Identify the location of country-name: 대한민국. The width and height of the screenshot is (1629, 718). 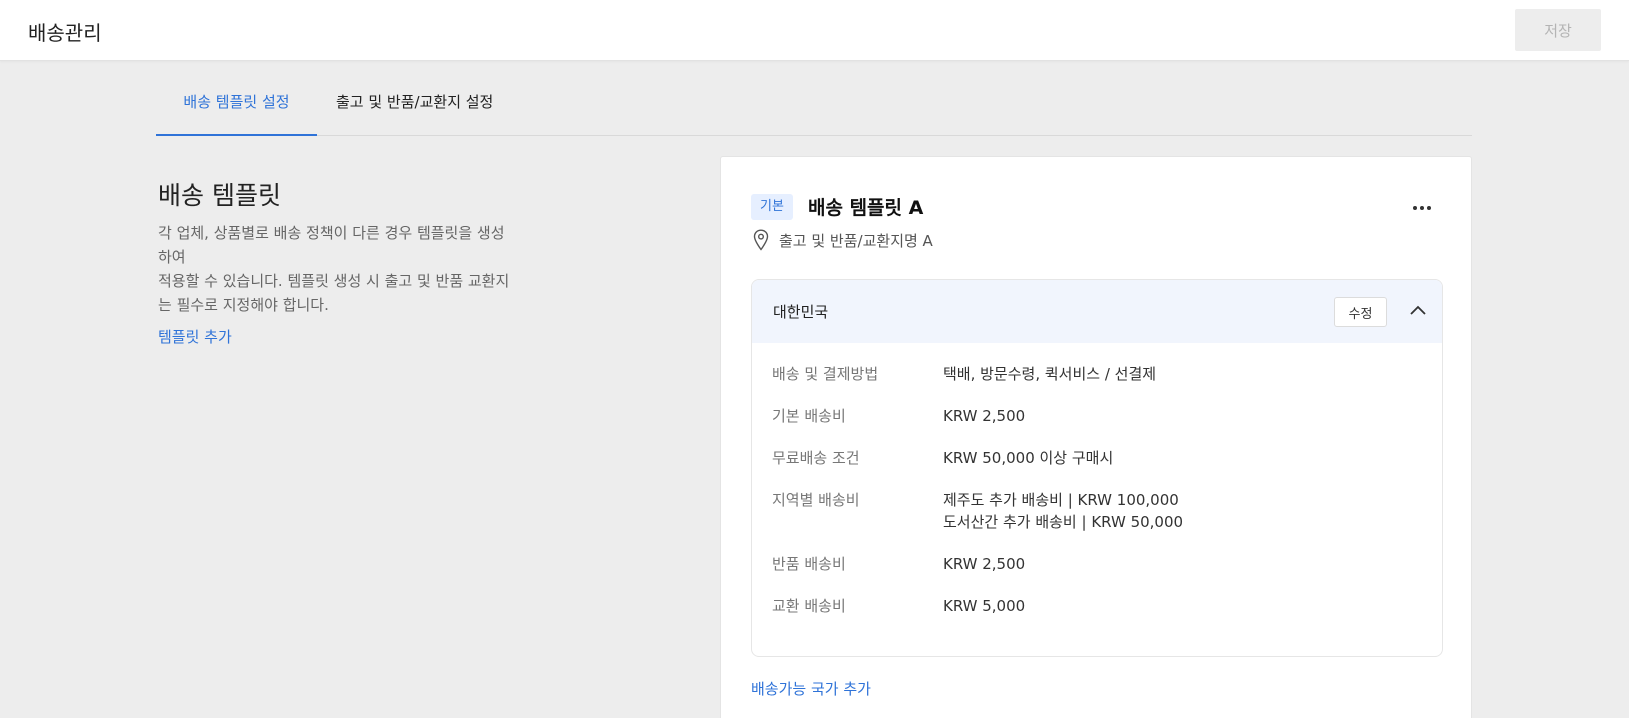
(801, 312).